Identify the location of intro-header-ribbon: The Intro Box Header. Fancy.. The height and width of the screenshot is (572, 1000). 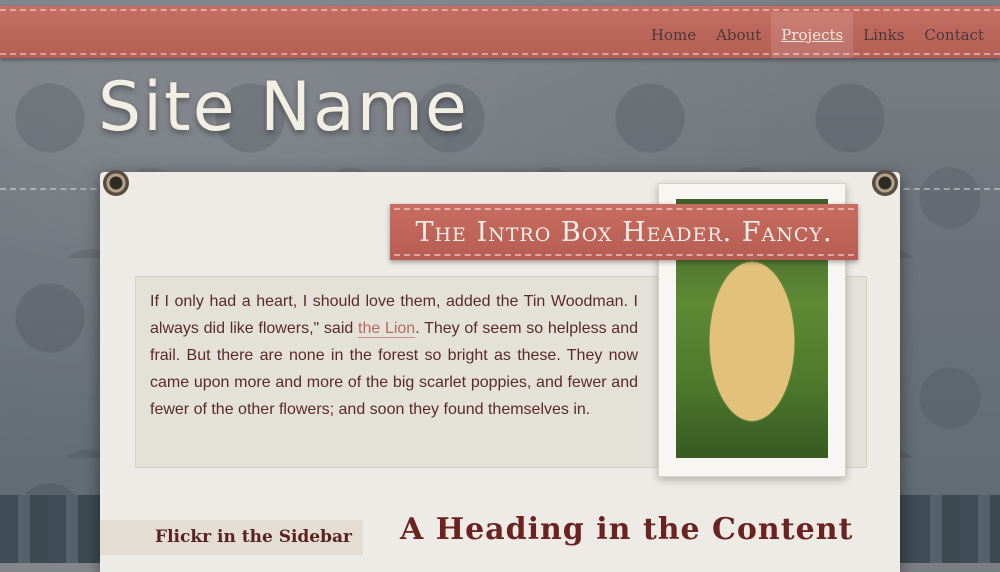
(624, 232).